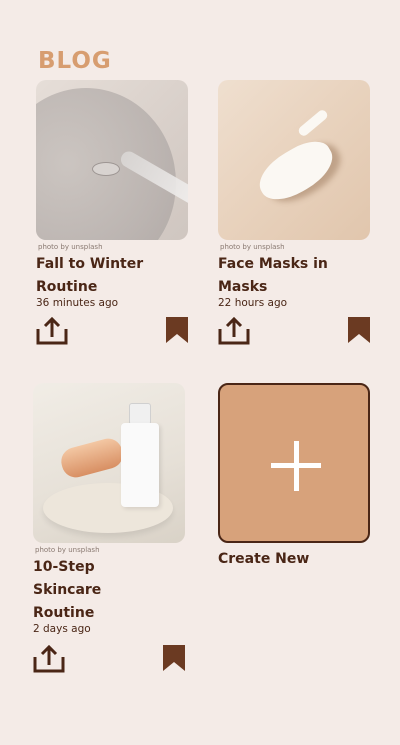  Describe the element at coordinates (296, 466) in the screenshot. I see `plus-icon` at that location.